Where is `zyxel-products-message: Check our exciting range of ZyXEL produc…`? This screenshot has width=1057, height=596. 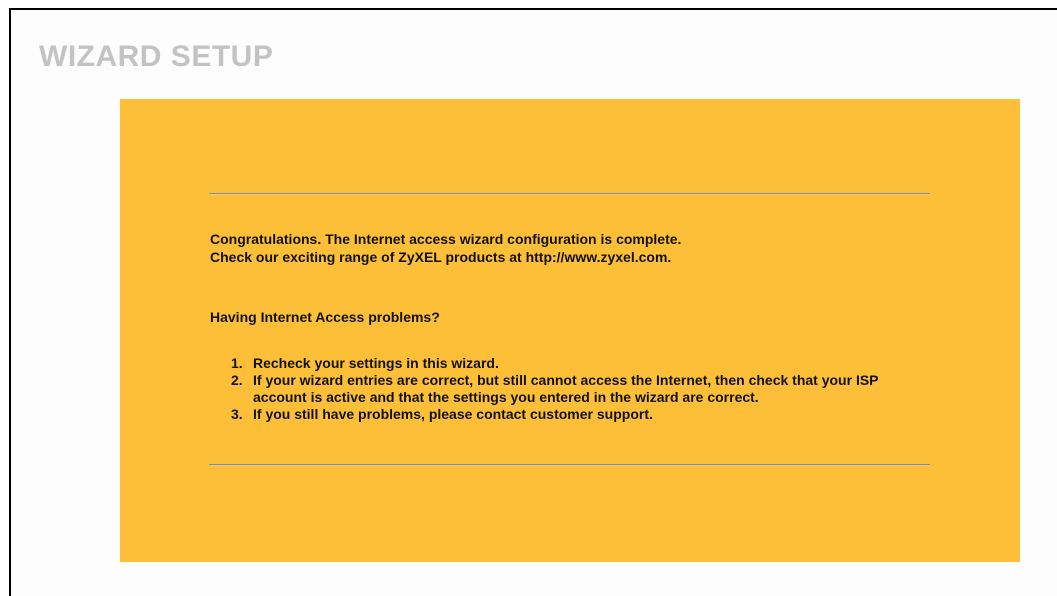
zyxel-products-message: Check our exciting range of ZyXEL produc… is located at coordinates (441, 257).